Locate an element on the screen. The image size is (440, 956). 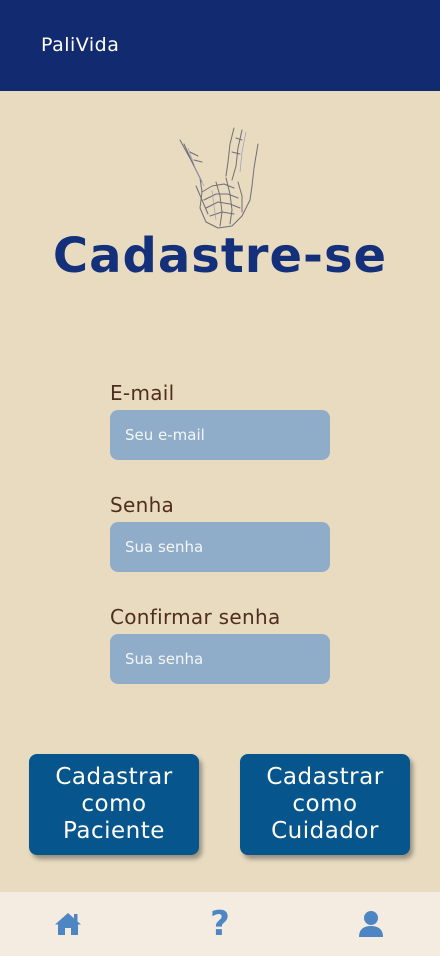
holding-hands-logo-icon is located at coordinates (219, 178).